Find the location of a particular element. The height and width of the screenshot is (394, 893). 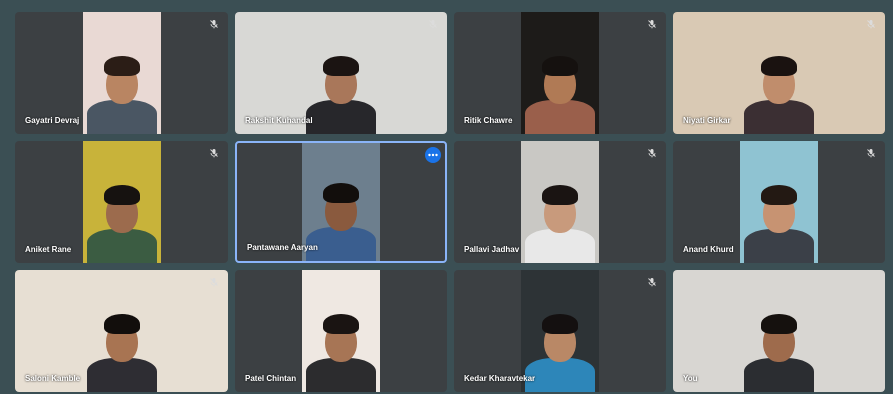

participant-tile: Rakshit Kuhandal is located at coordinates (341, 73).